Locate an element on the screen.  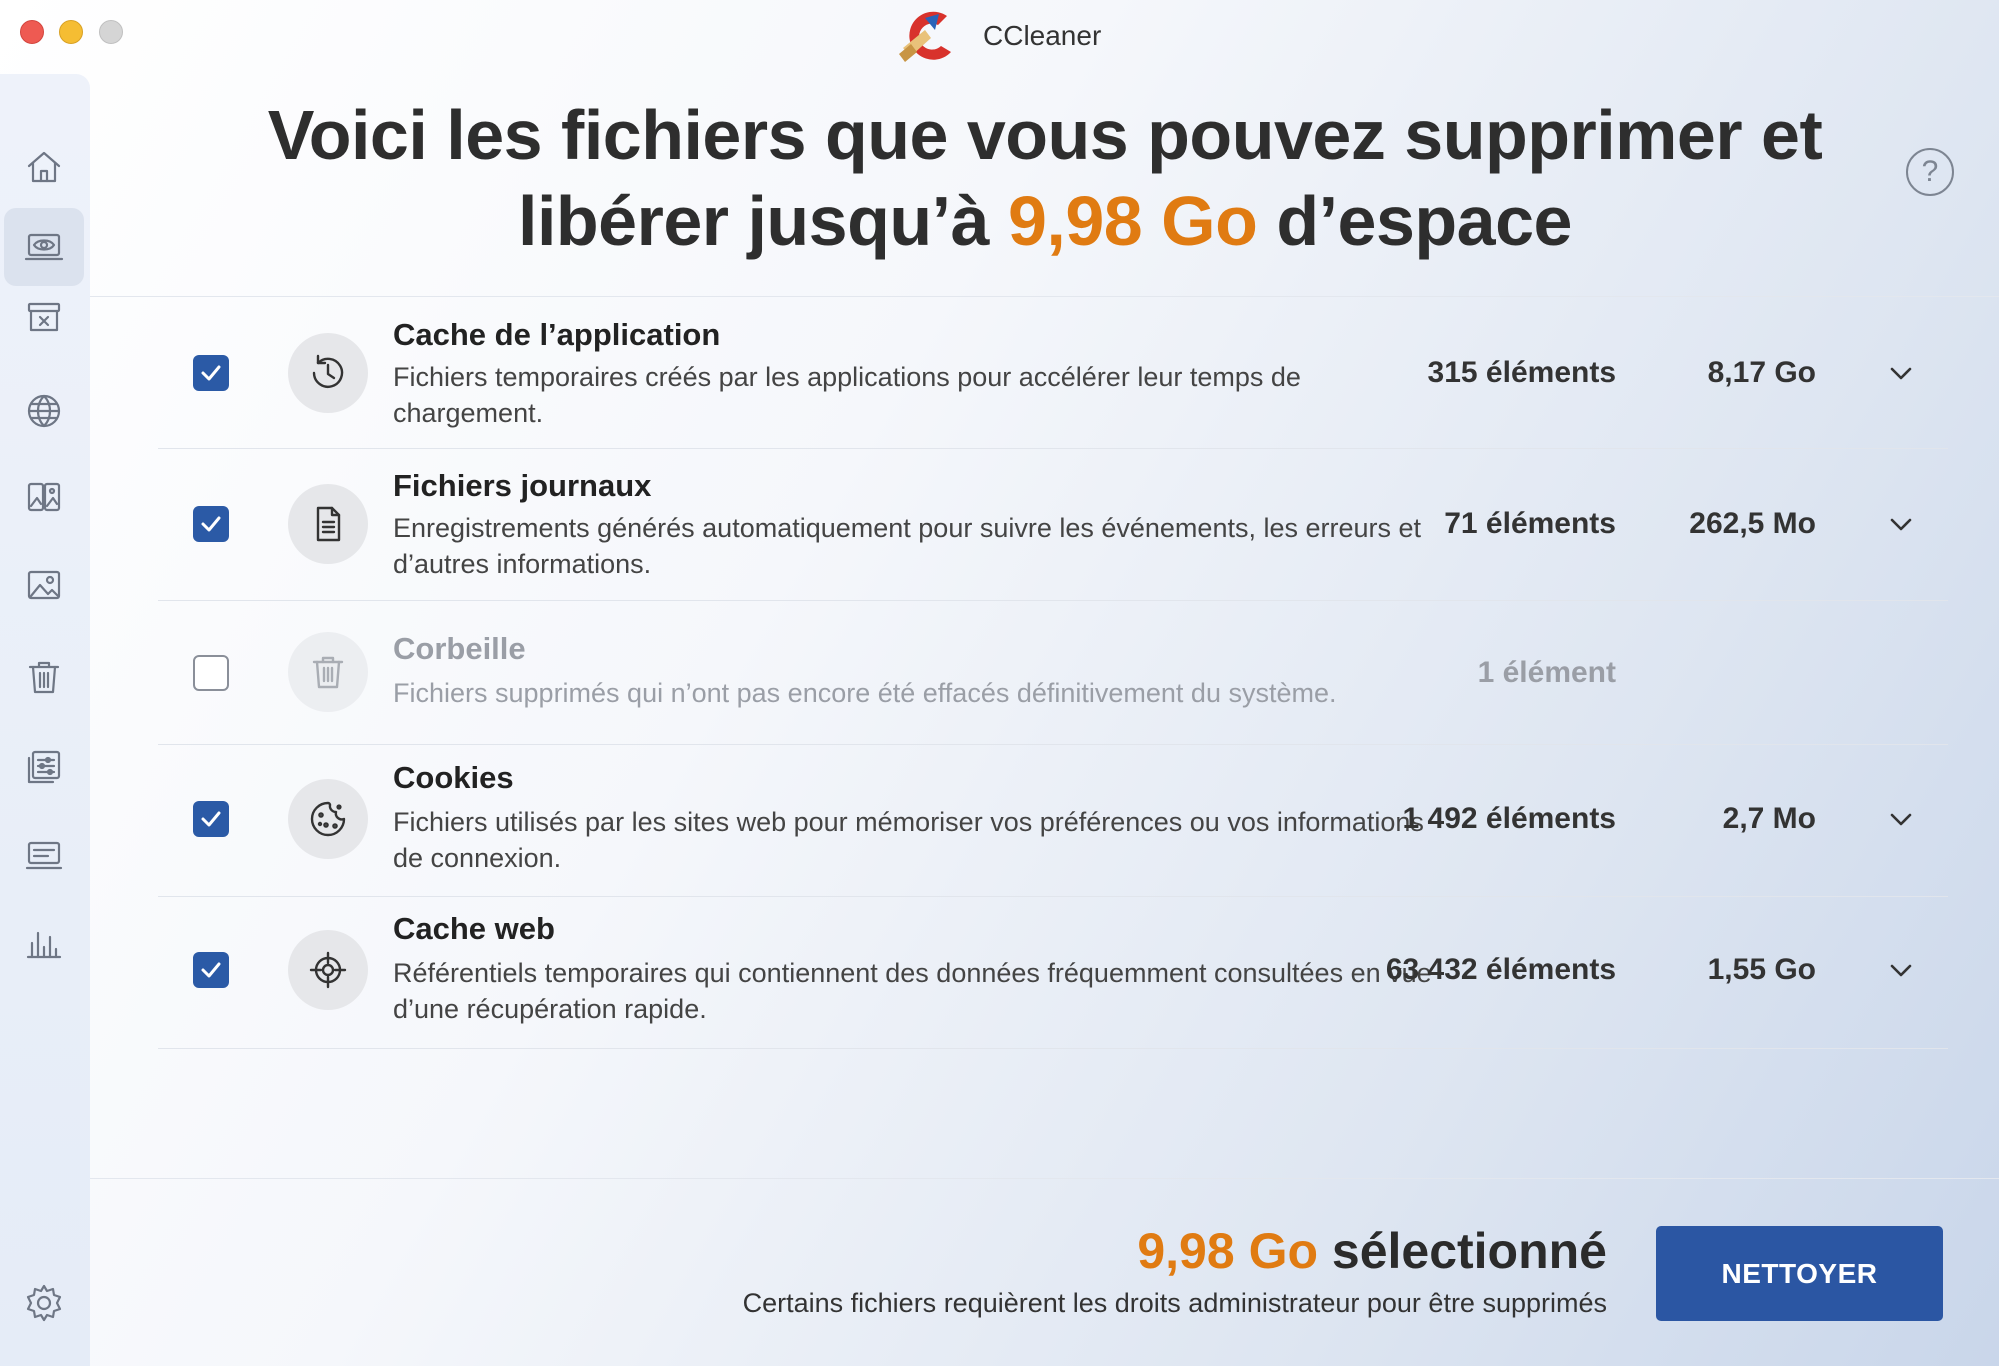
image-icon is located at coordinates (44, 585).